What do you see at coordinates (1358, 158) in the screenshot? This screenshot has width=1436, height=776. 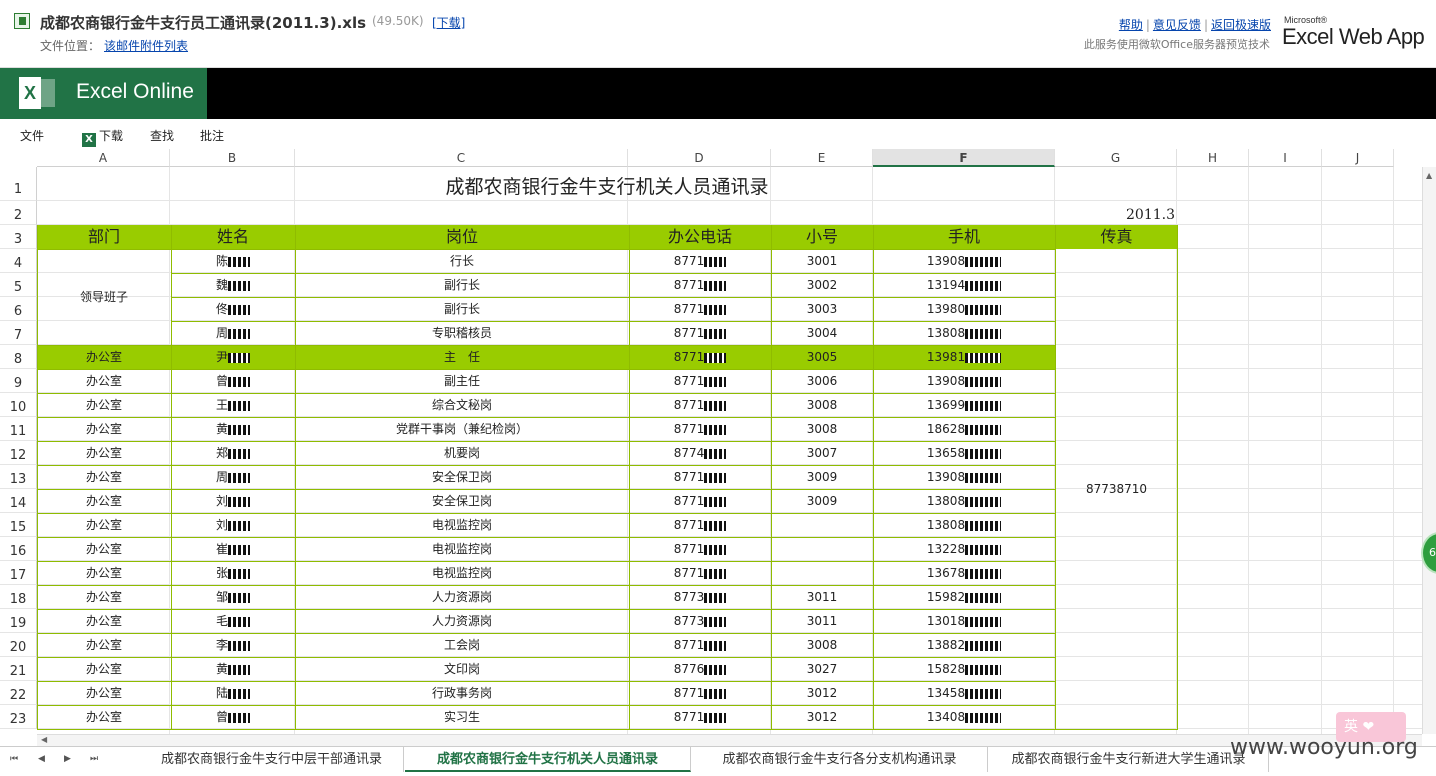 I see `column-header-j: J` at bounding box center [1358, 158].